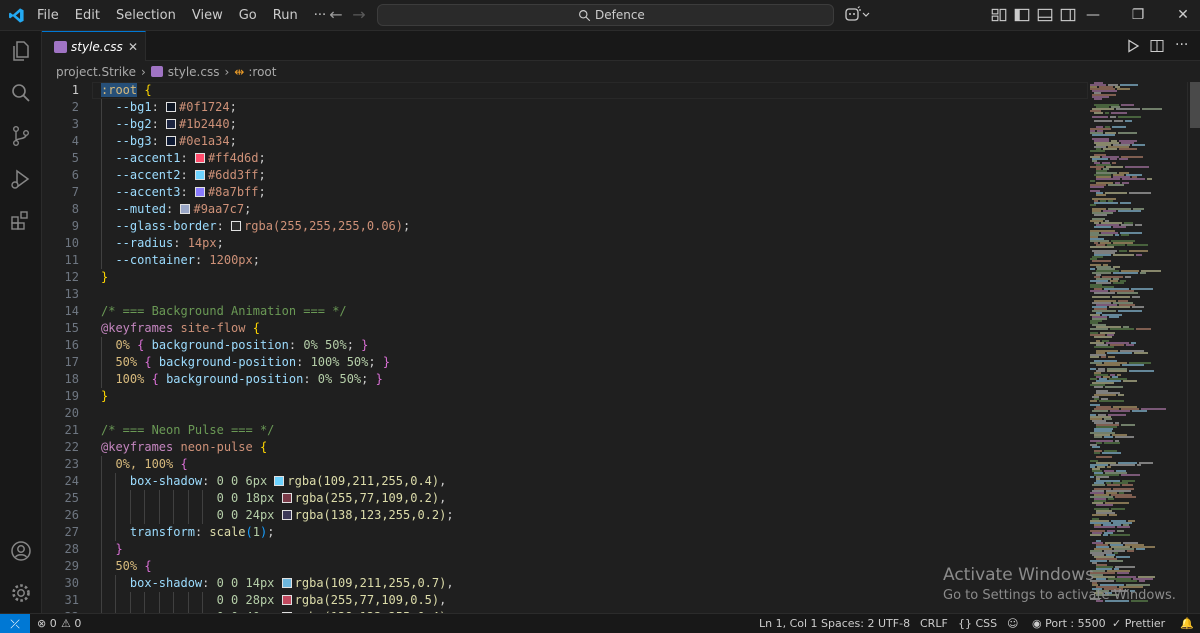  I want to click on code-token: rgba(109,211,255,0.7), so click(370, 583).